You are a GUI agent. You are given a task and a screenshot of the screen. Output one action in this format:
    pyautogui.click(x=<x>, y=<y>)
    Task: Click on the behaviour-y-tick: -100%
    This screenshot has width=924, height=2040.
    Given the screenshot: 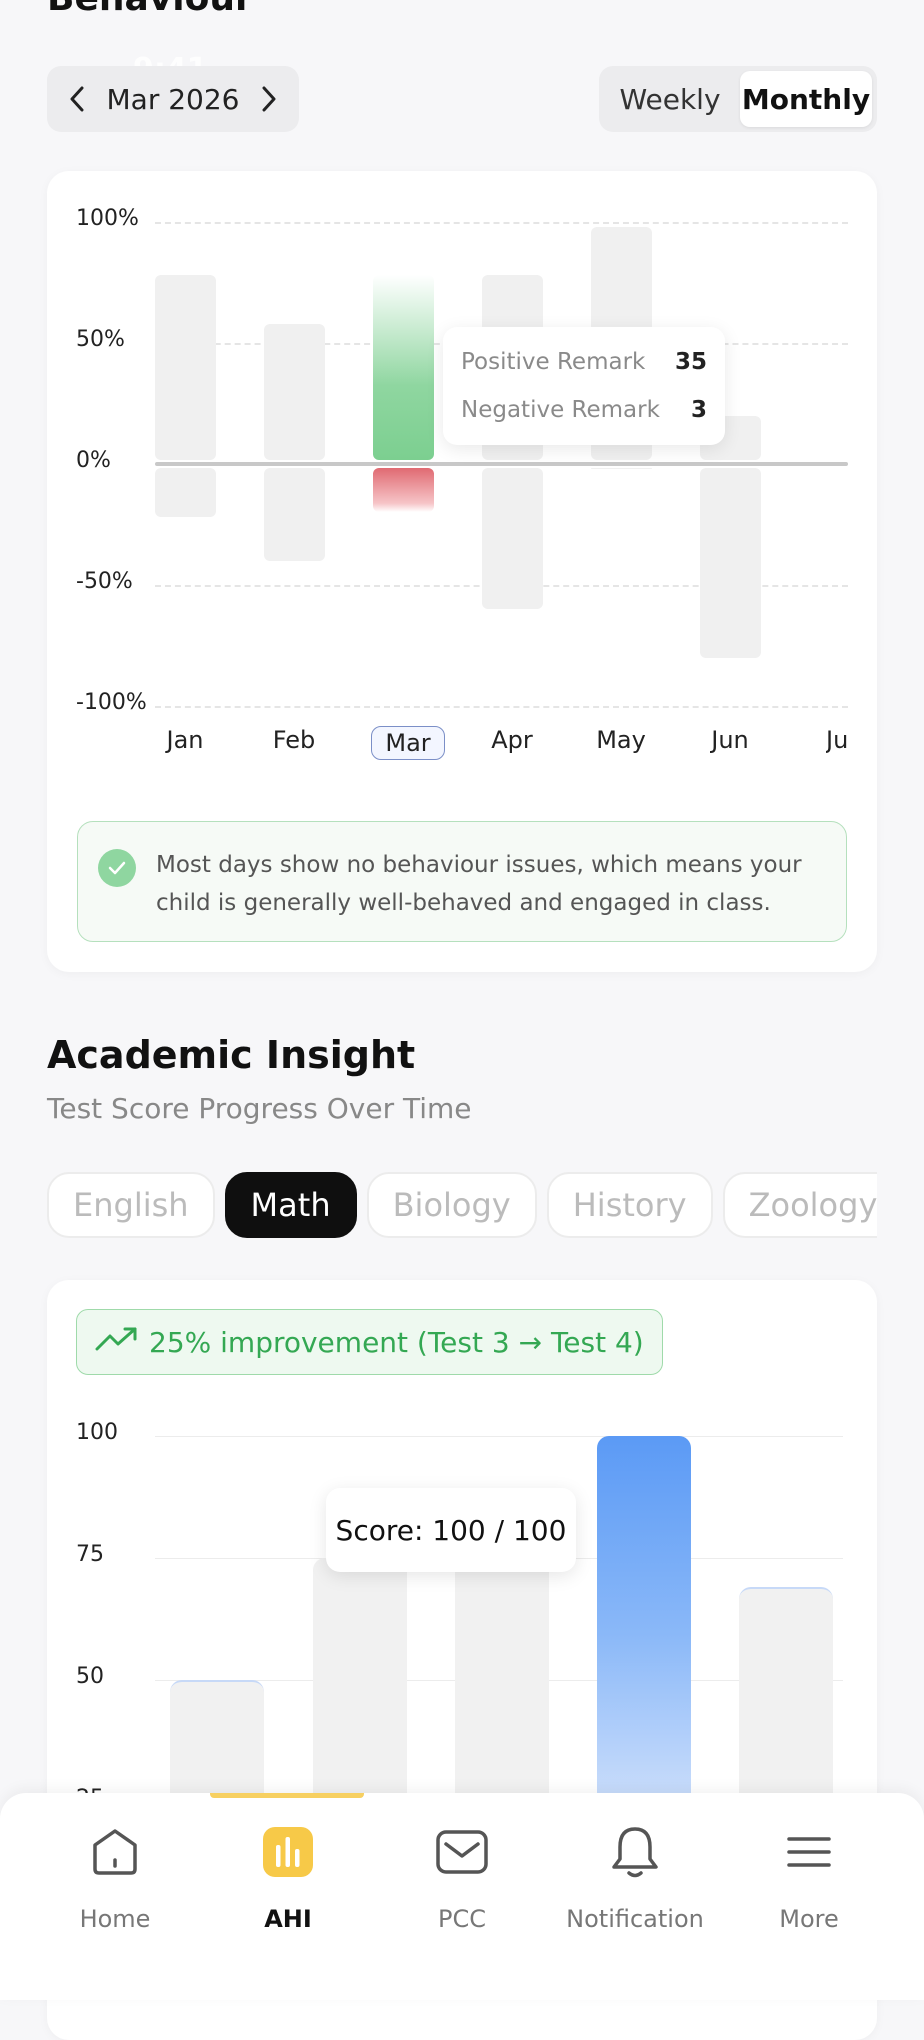 What is the action you would take?
    pyautogui.click(x=111, y=702)
    